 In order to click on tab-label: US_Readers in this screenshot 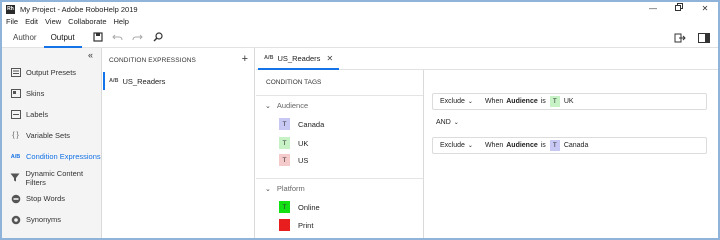, I will do `click(299, 58)`.